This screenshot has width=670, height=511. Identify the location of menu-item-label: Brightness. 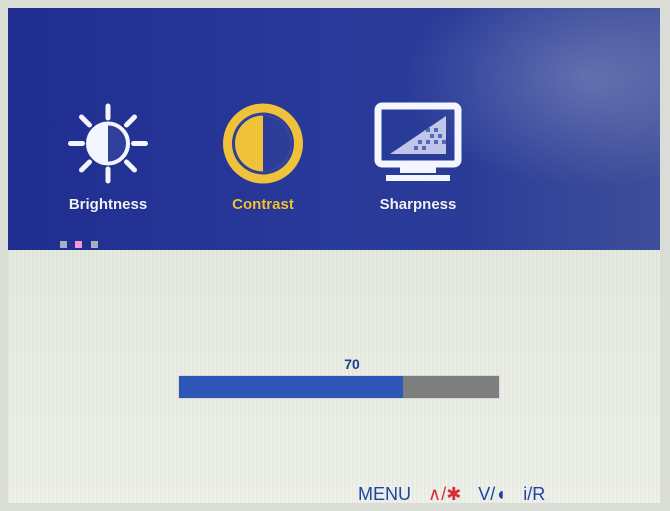
(108, 204).